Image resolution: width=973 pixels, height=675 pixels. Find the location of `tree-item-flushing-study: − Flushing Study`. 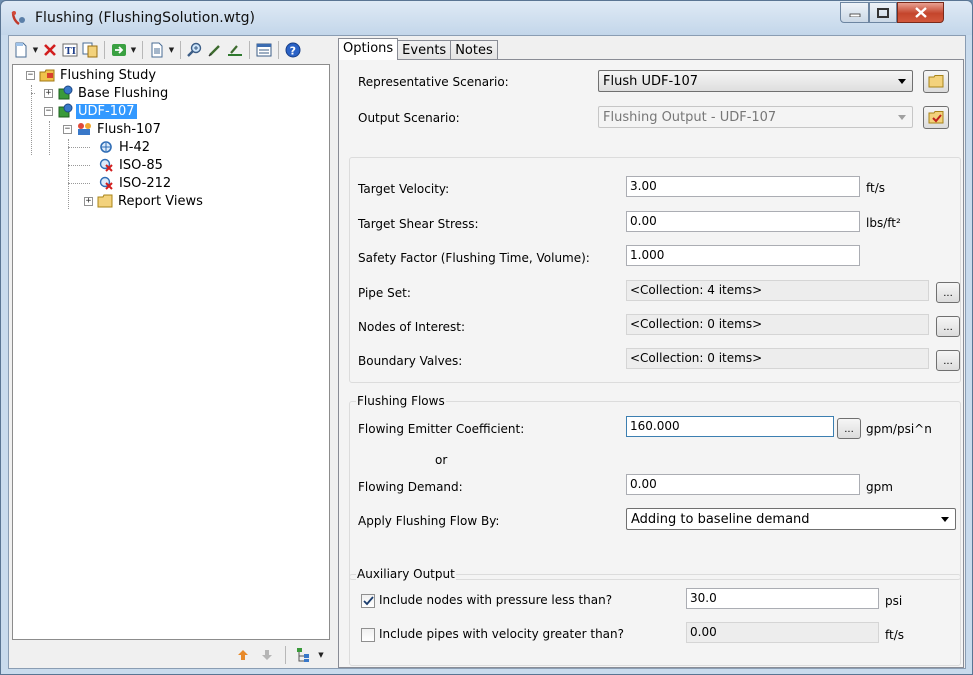

tree-item-flushing-study: − Flushing Study is located at coordinates (92, 75).